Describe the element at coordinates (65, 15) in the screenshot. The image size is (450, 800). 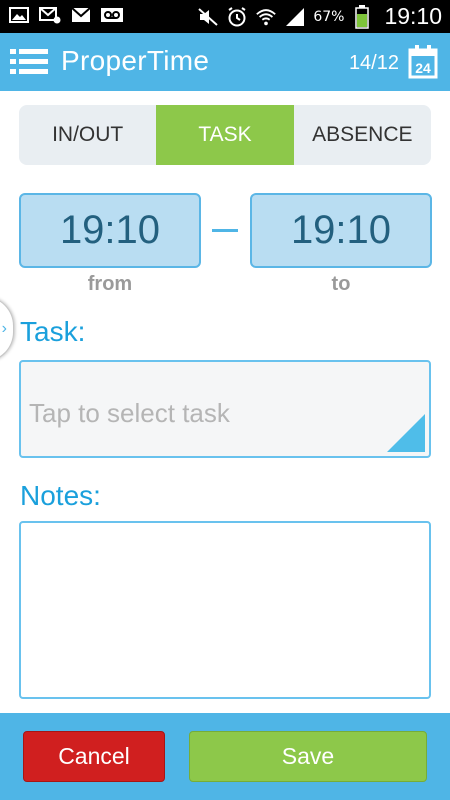
I see `notification-icons` at that location.